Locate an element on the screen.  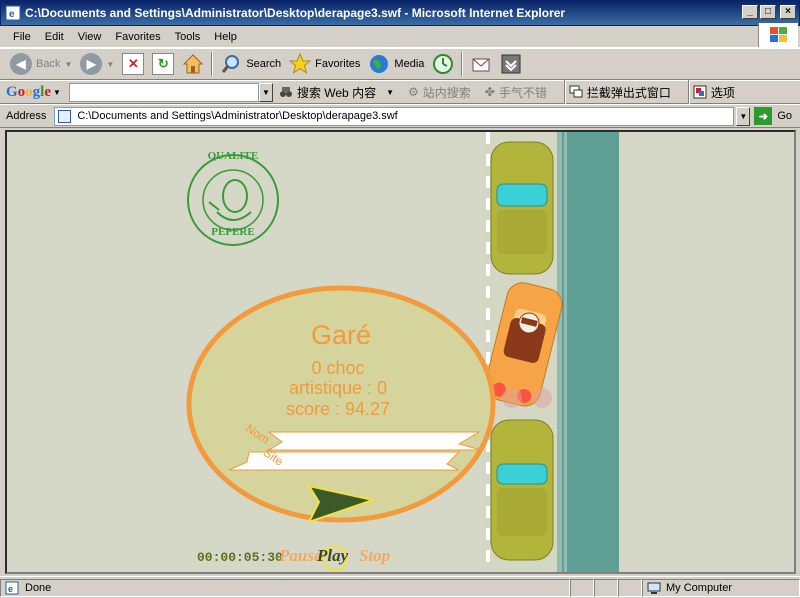
page-icon is located at coordinates (65, 116).